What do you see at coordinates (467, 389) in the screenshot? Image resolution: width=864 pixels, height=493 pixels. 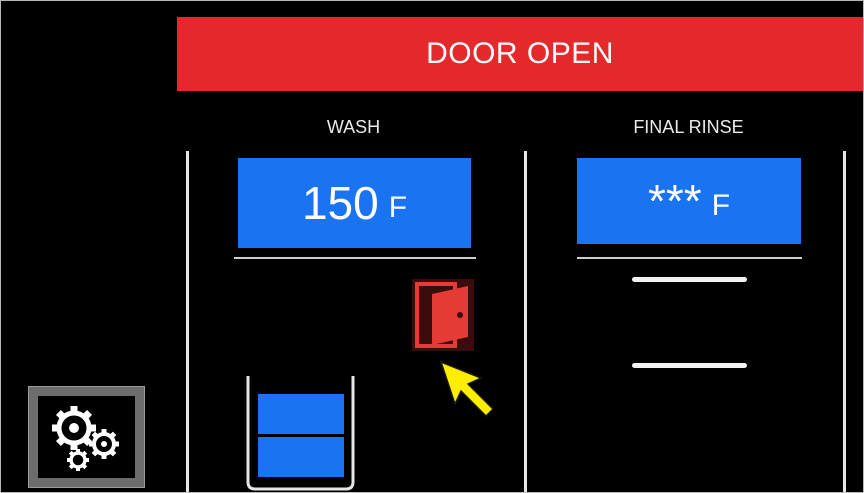 I see `pointer-cursor-icon` at bounding box center [467, 389].